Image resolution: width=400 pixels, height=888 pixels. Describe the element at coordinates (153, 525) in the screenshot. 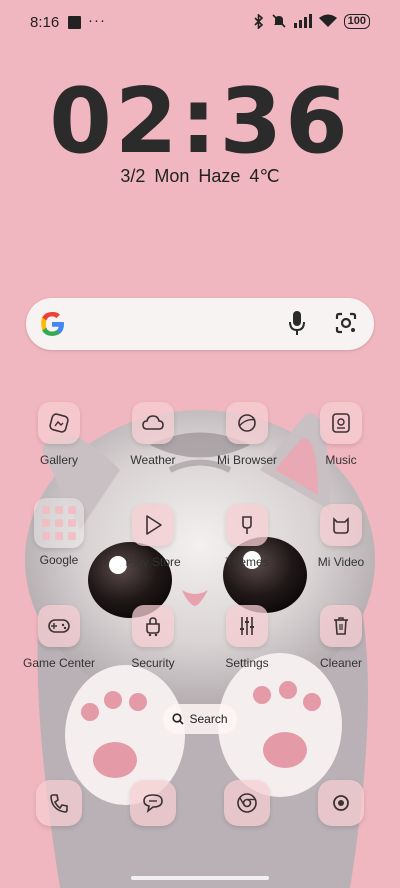

I see `play-store-icon` at that location.